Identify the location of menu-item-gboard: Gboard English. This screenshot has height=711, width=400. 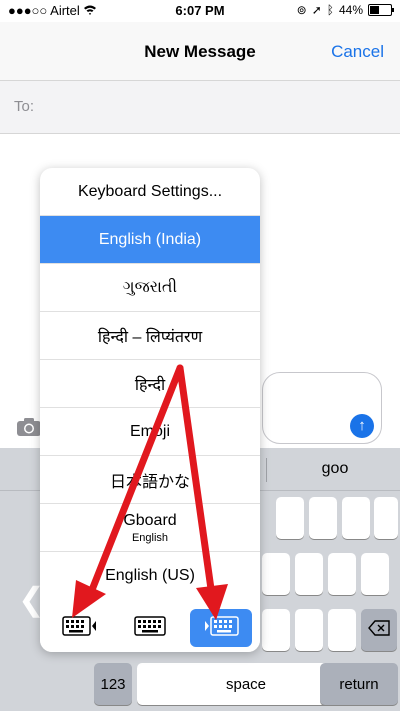
(150, 528).